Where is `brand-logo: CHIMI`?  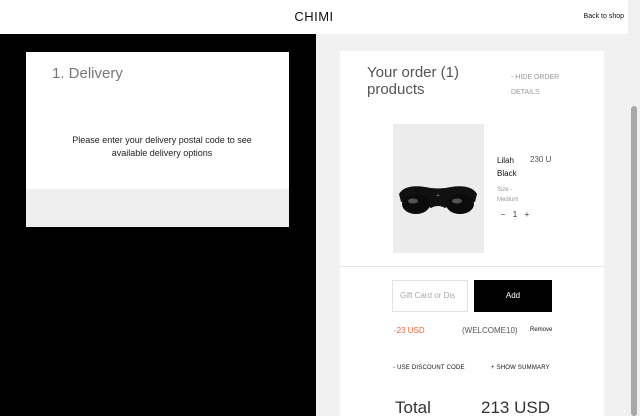
brand-logo: CHIMI is located at coordinates (314, 16).